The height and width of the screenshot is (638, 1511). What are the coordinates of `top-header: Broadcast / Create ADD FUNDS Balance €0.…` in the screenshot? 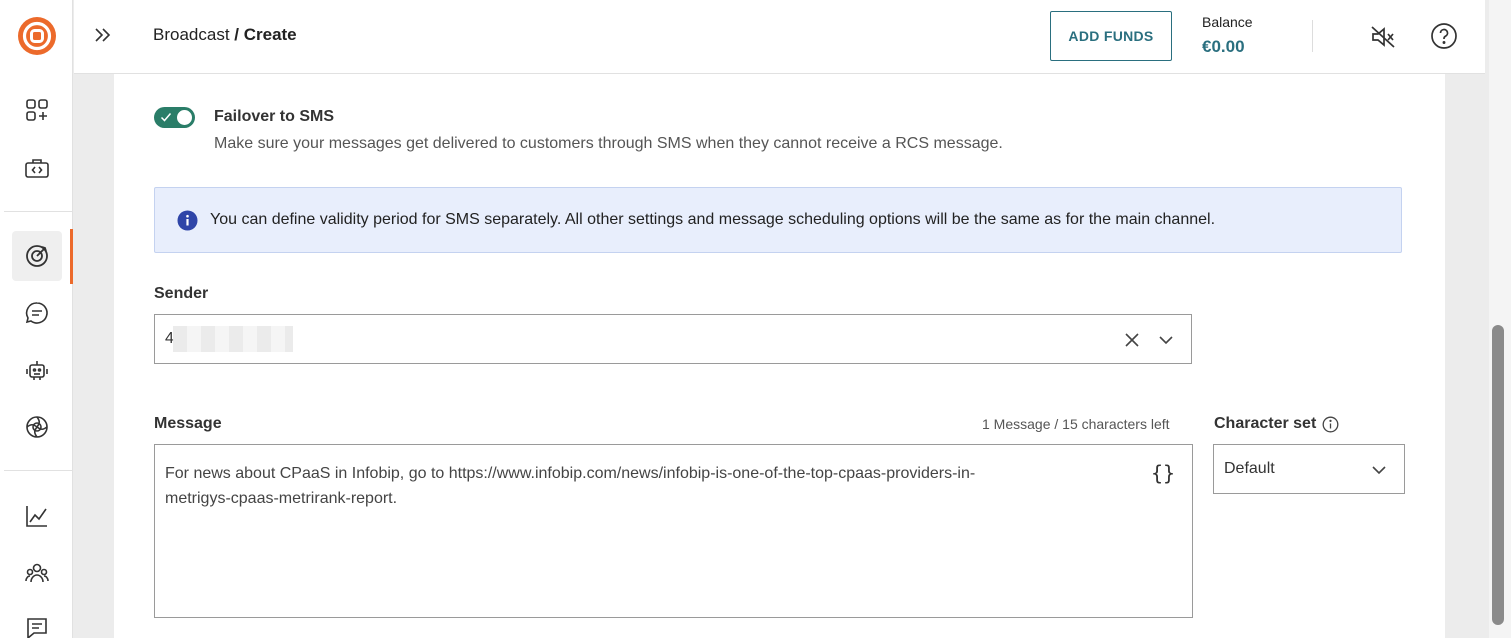 It's located at (779, 37).